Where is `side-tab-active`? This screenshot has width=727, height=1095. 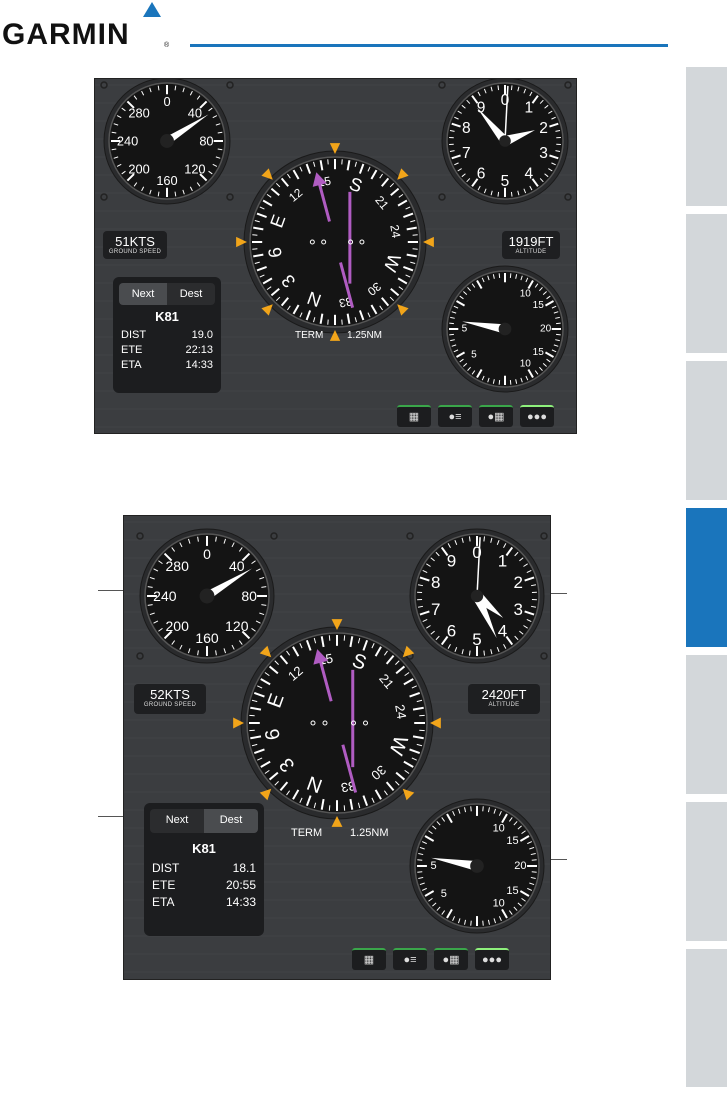
side-tab-active is located at coordinates (706, 577).